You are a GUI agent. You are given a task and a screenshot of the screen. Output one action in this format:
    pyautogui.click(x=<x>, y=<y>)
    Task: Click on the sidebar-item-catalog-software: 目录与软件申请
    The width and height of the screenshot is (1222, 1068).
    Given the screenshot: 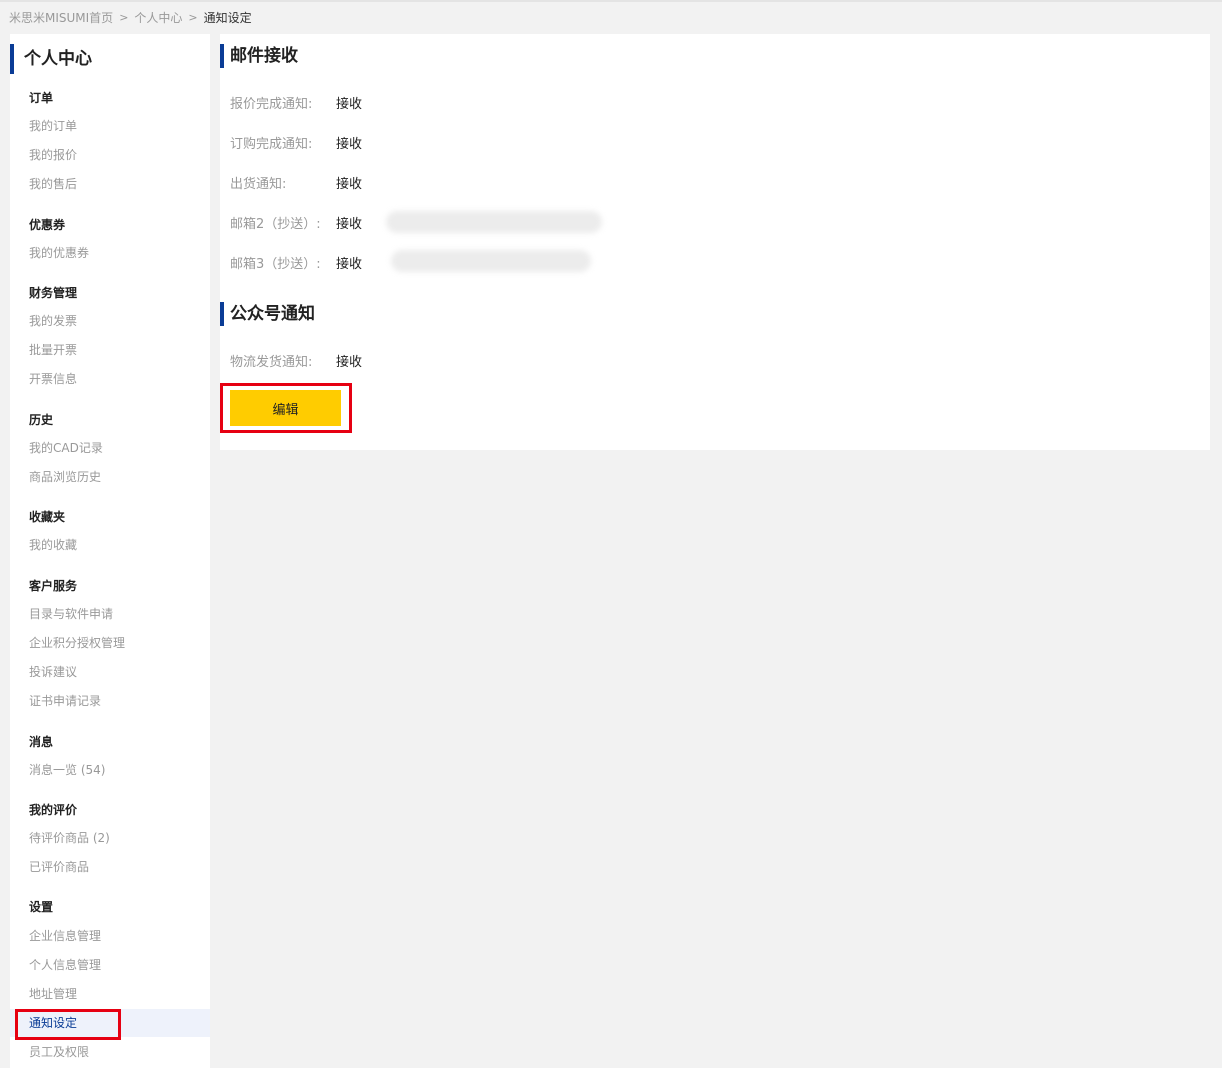 What is the action you would take?
    pyautogui.click(x=110, y=614)
    